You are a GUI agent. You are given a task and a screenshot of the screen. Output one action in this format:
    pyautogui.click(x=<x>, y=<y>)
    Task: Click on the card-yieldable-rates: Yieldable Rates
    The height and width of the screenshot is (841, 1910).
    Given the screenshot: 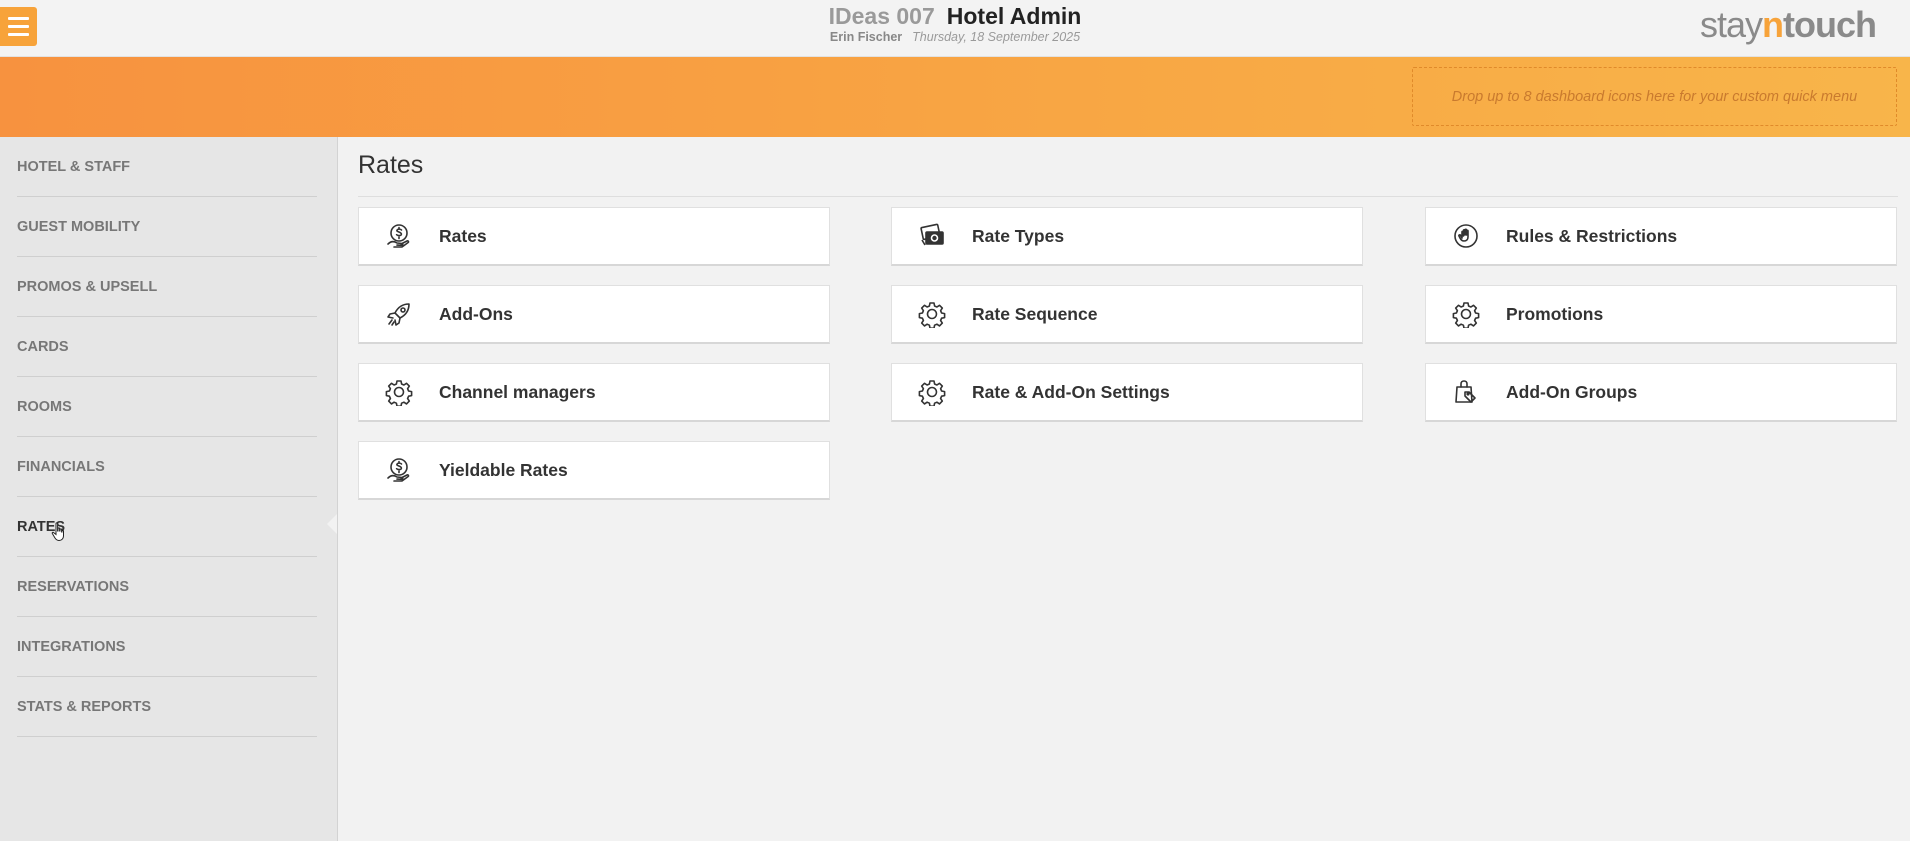 What is the action you would take?
    pyautogui.click(x=594, y=470)
    